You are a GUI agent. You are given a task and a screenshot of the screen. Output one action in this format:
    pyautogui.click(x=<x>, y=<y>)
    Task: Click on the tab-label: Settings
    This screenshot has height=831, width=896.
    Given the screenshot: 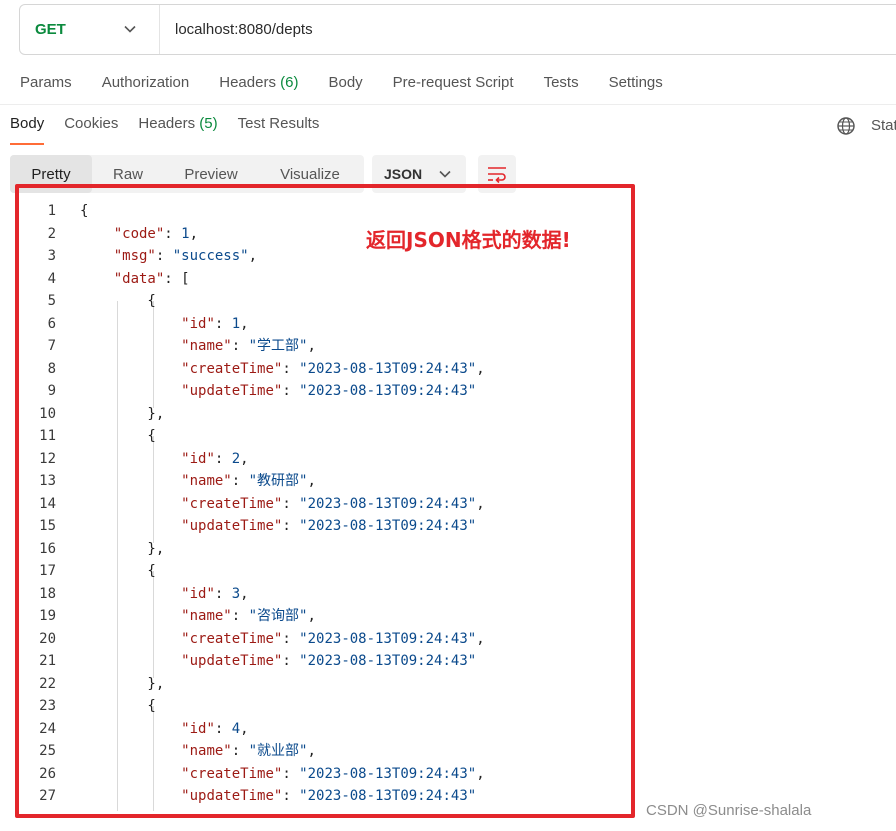 What is the action you would take?
    pyautogui.click(x=635, y=82)
    